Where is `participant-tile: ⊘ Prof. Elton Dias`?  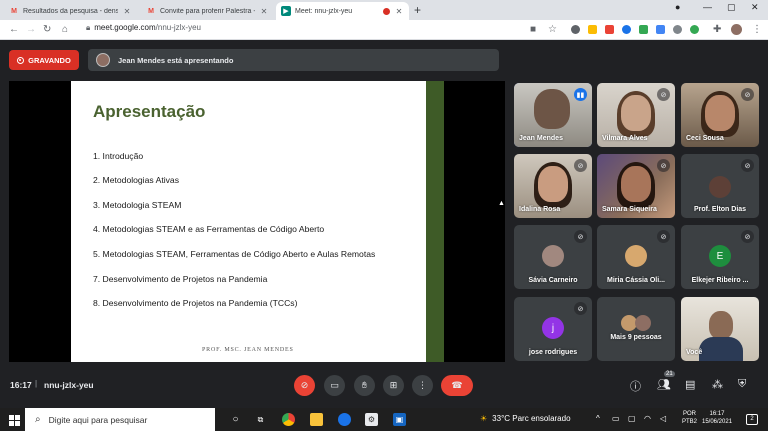 participant-tile: ⊘ Prof. Elton Dias is located at coordinates (720, 186).